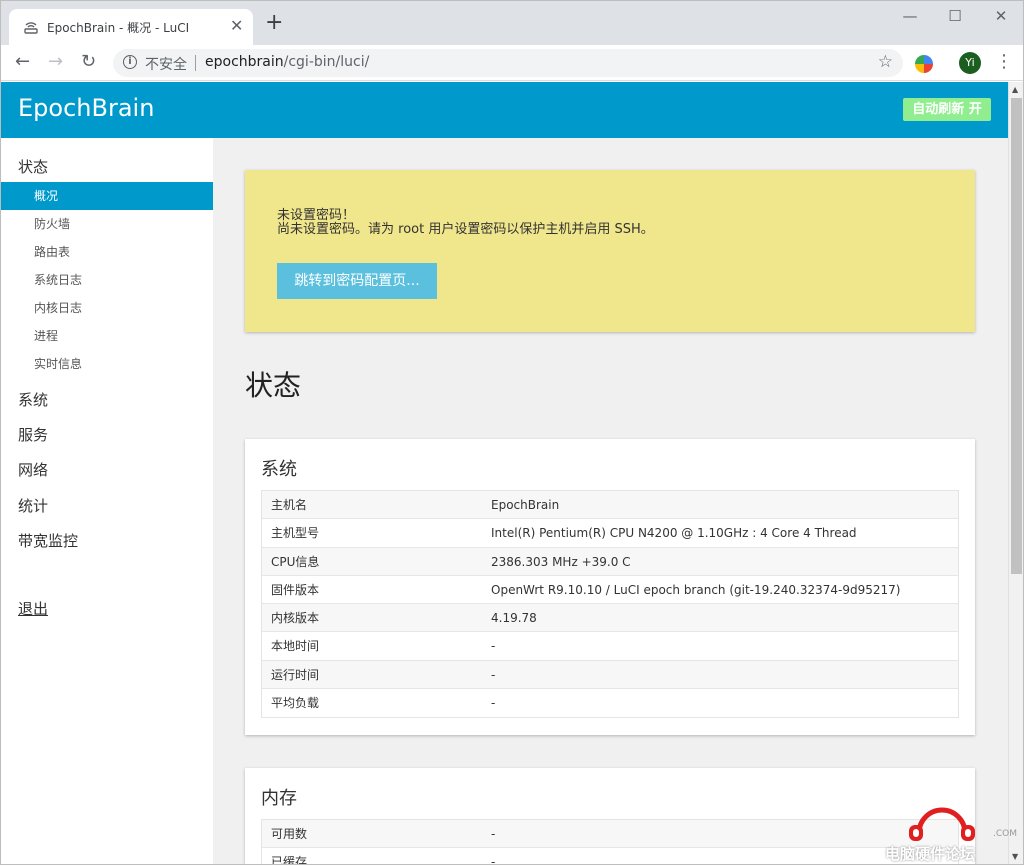 The width and height of the screenshot is (1024, 865). What do you see at coordinates (166, 65) in the screenshot?
I see `security-label: 不安全` at bounding box center [166, 65].